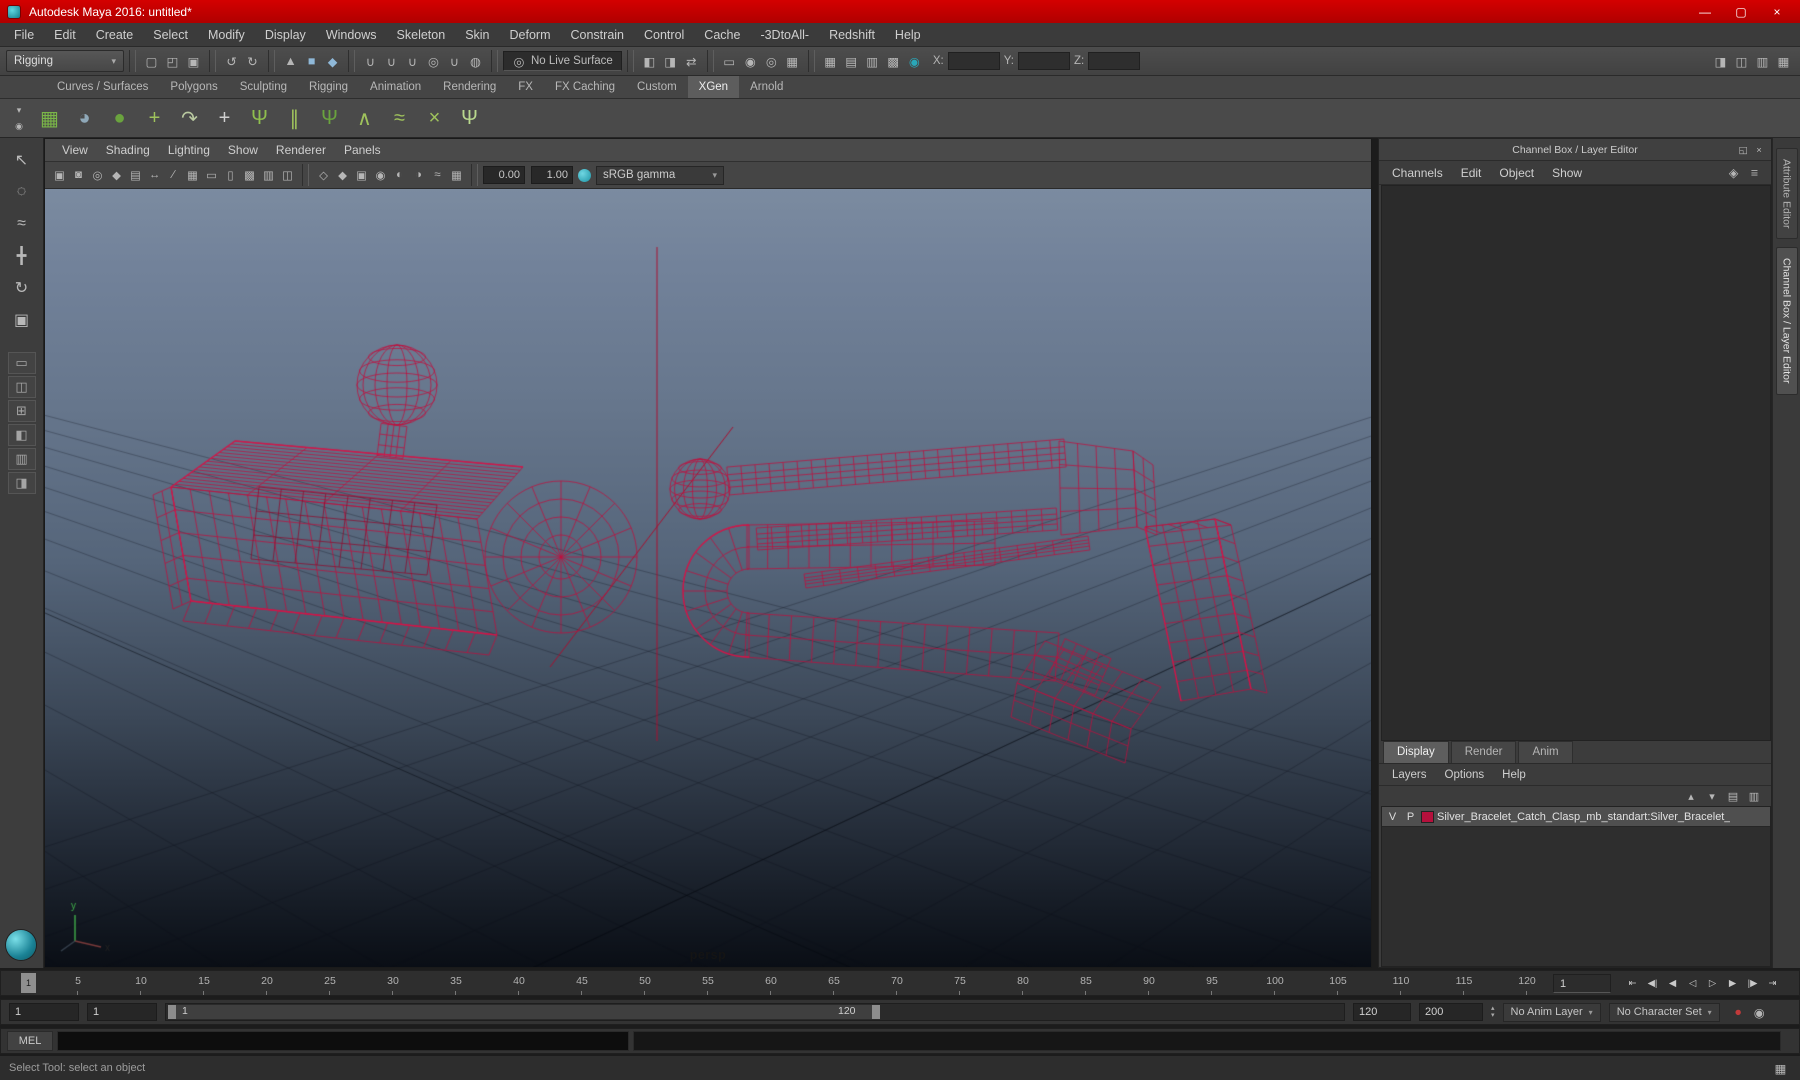 This screenshot has height=1080, width=1800. Describe the element at coordinates (1427, 816) in the screenshot. I see `layer-color-swatch` at that location.